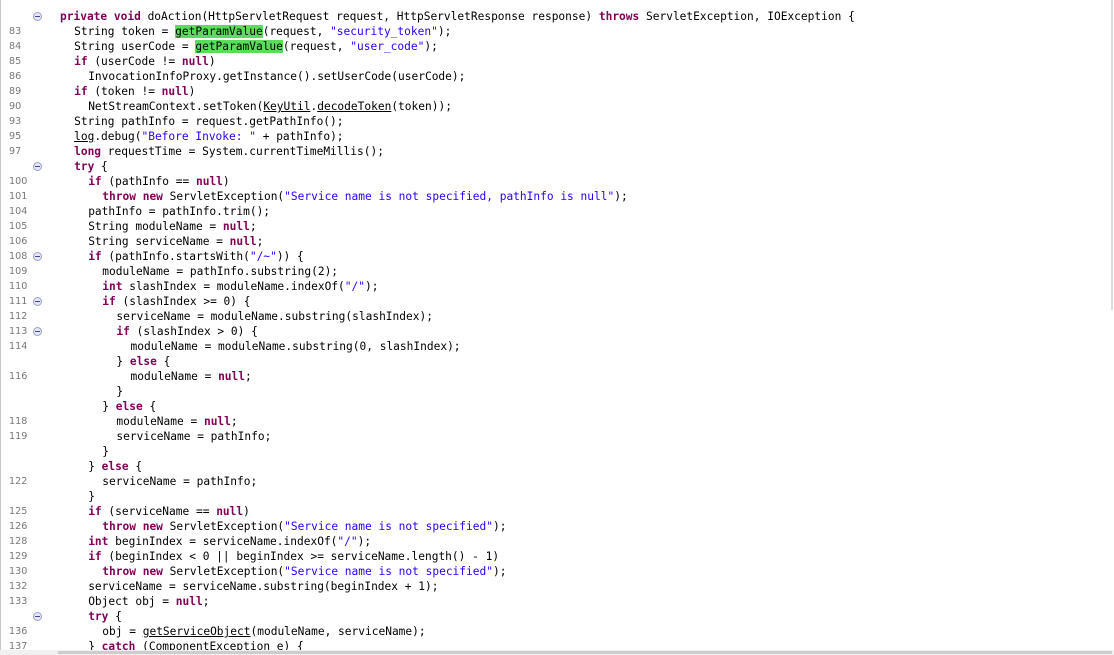 This screenshot has width=1114, height=655. Describe the element at coordinates (18, 511) in the screenshot. I see `line-number: 125` at that location.